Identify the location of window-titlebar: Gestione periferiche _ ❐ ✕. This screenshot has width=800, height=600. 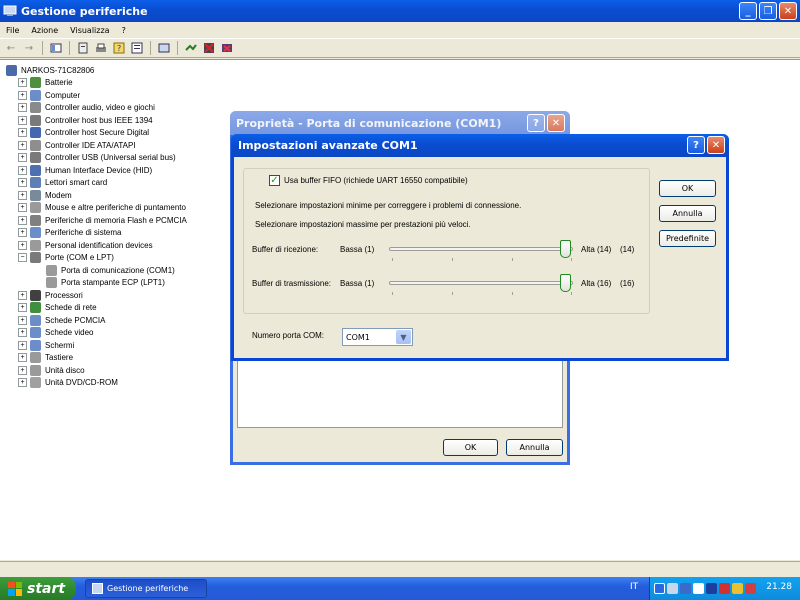
(400, 11).